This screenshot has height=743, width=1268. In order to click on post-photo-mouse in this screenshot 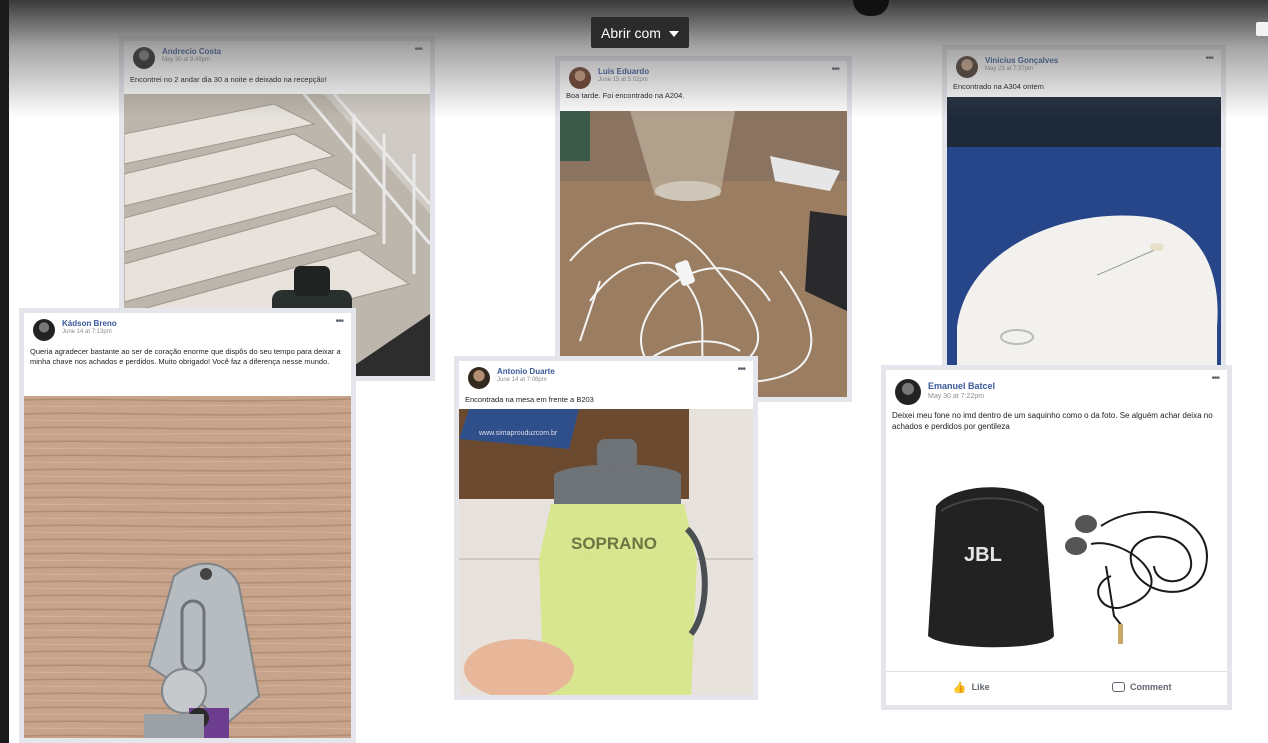, I will do `click(1084, 231)`.